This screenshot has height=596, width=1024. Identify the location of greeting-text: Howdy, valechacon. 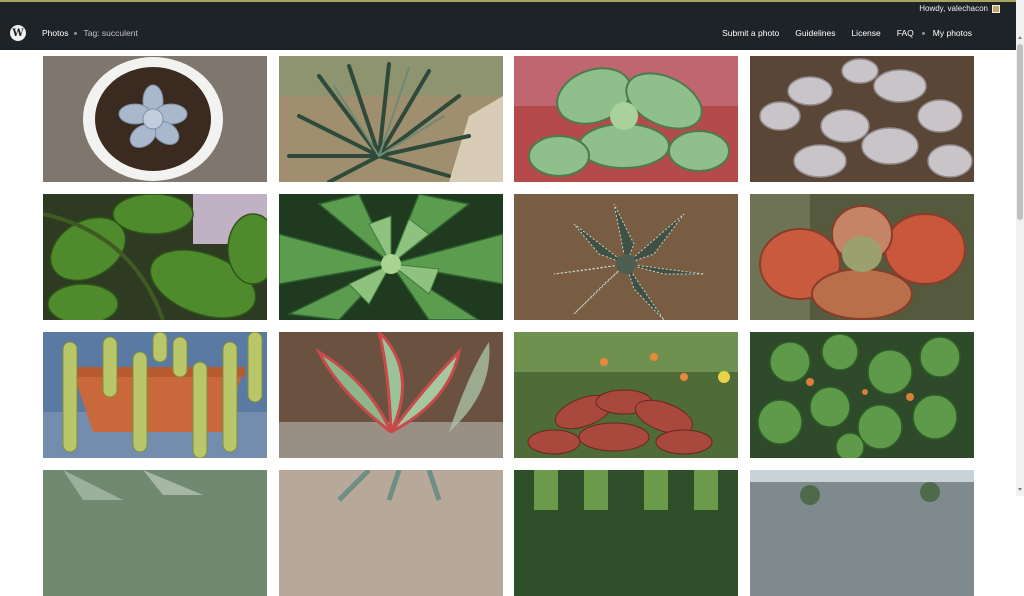
(953, 8).